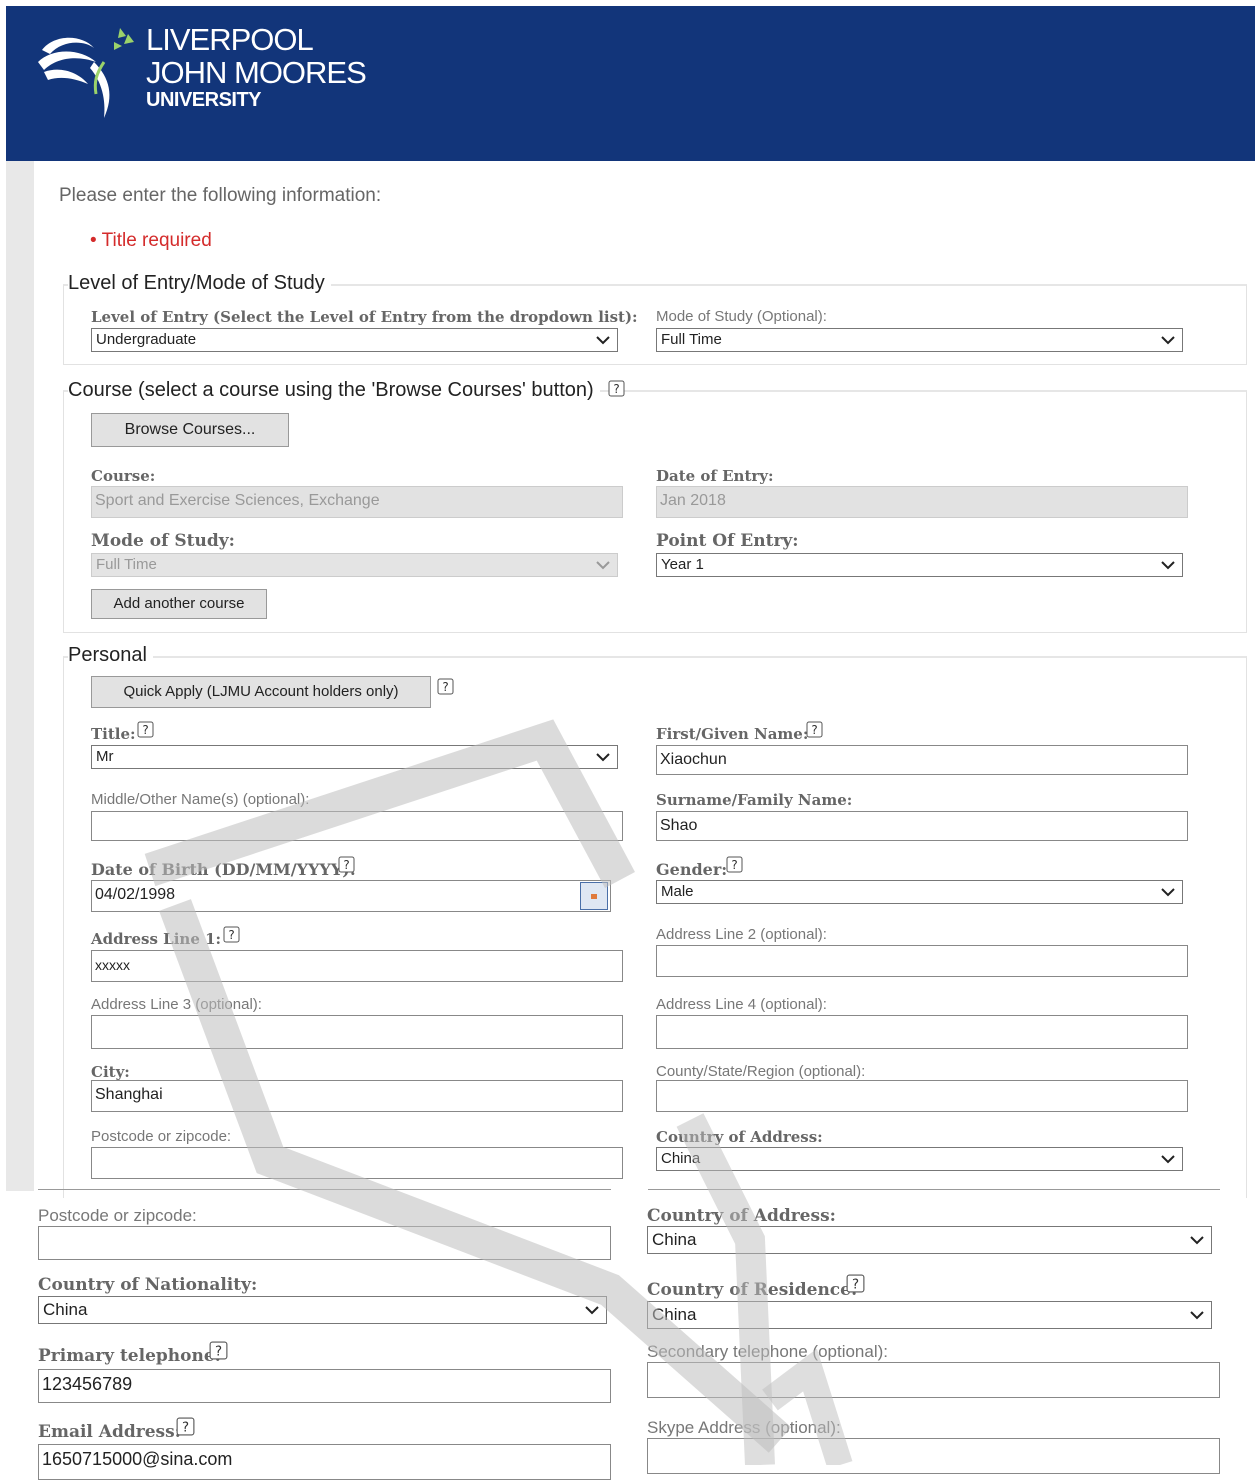 The height and width of the screenshot is (1480, 1255). I want to click on surname-input: Shao, so click(922, 826).